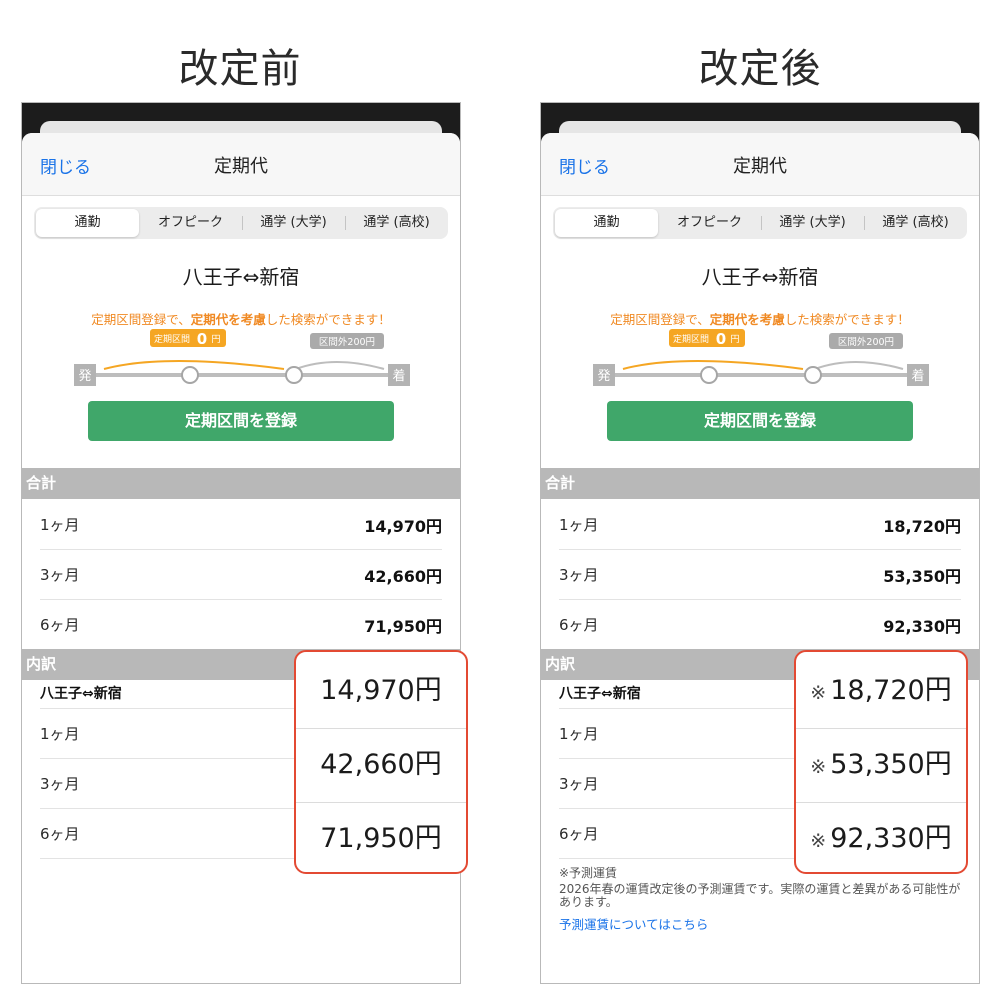  What do you see at coordinates (403, 576) in the screenshot?
I see `total-row-value: 42,660円` at bounding box center [403, 576].